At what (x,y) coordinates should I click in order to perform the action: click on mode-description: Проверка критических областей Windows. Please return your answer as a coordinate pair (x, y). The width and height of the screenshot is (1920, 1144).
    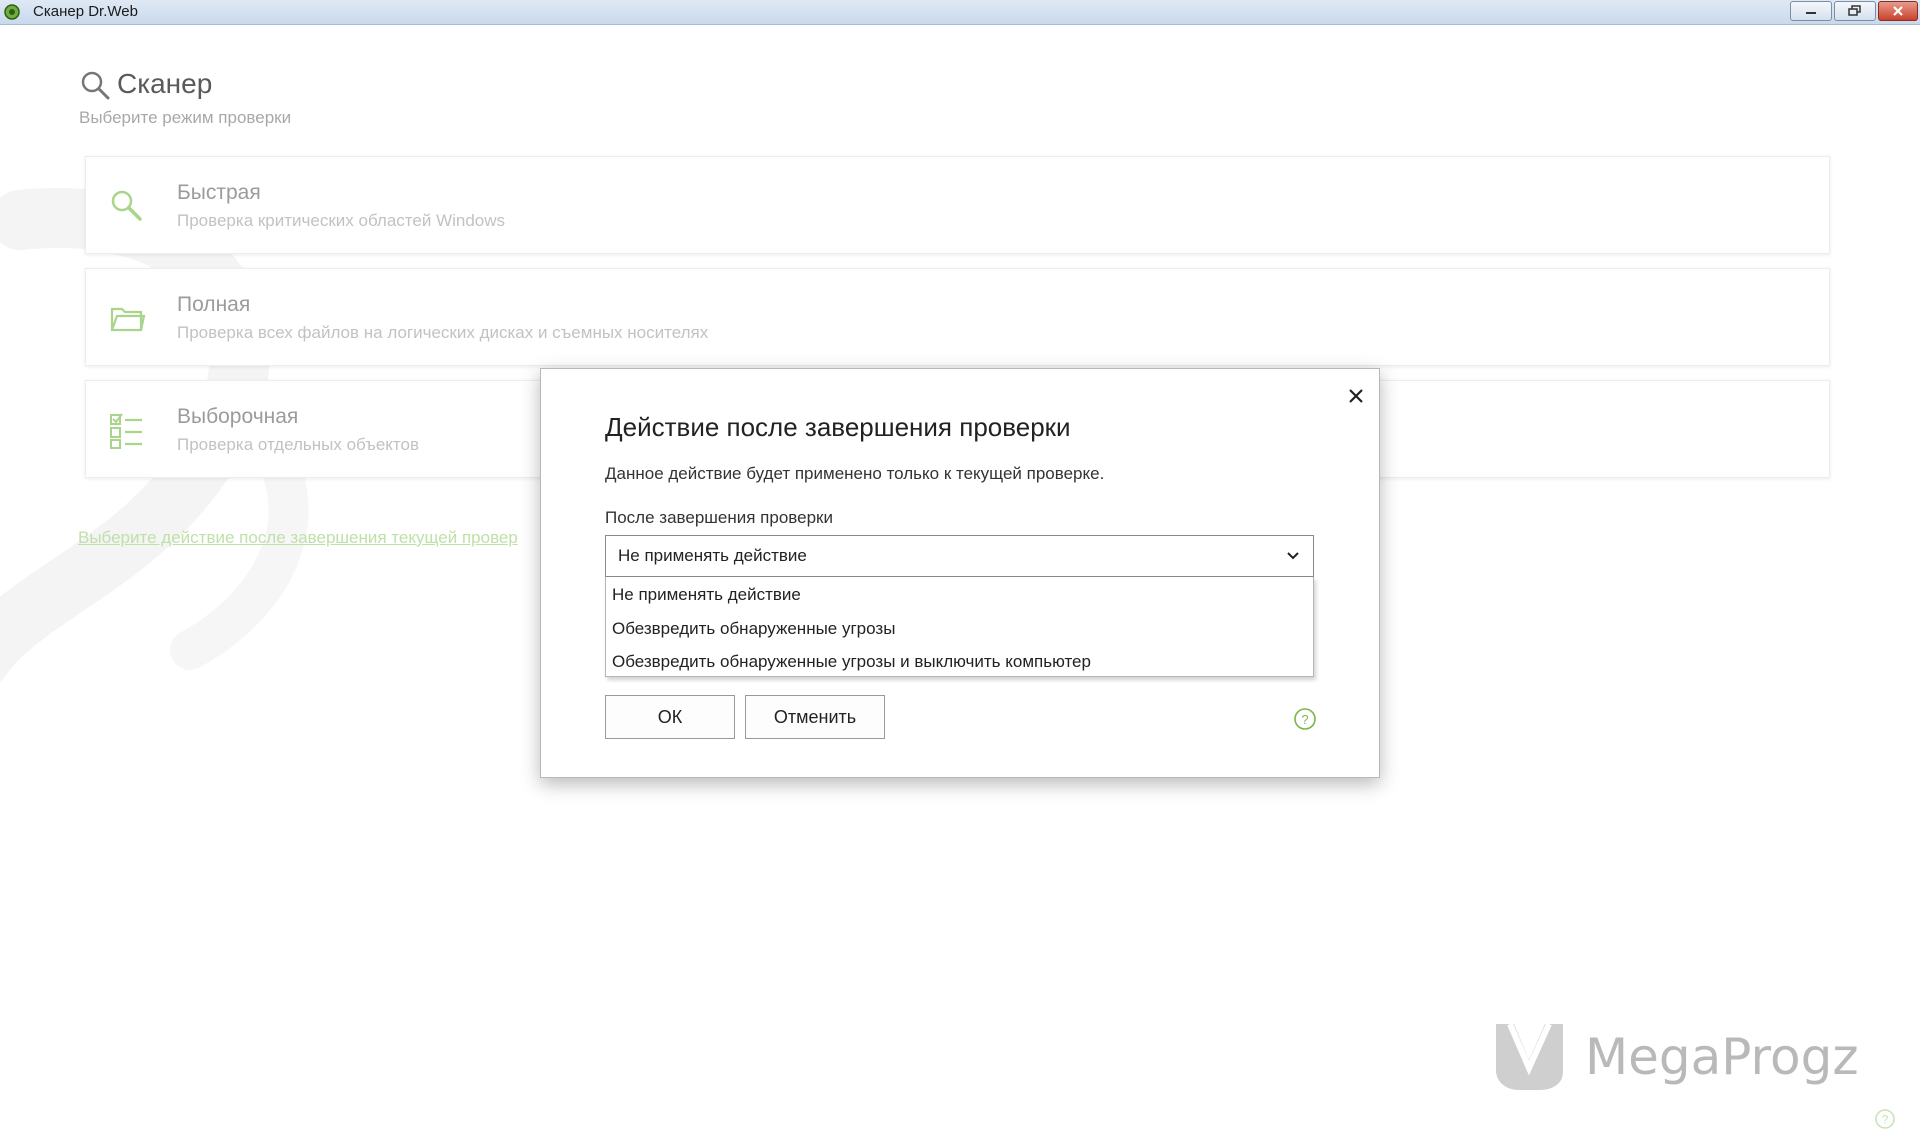
    Looking at the image, I should click on (341, 220).